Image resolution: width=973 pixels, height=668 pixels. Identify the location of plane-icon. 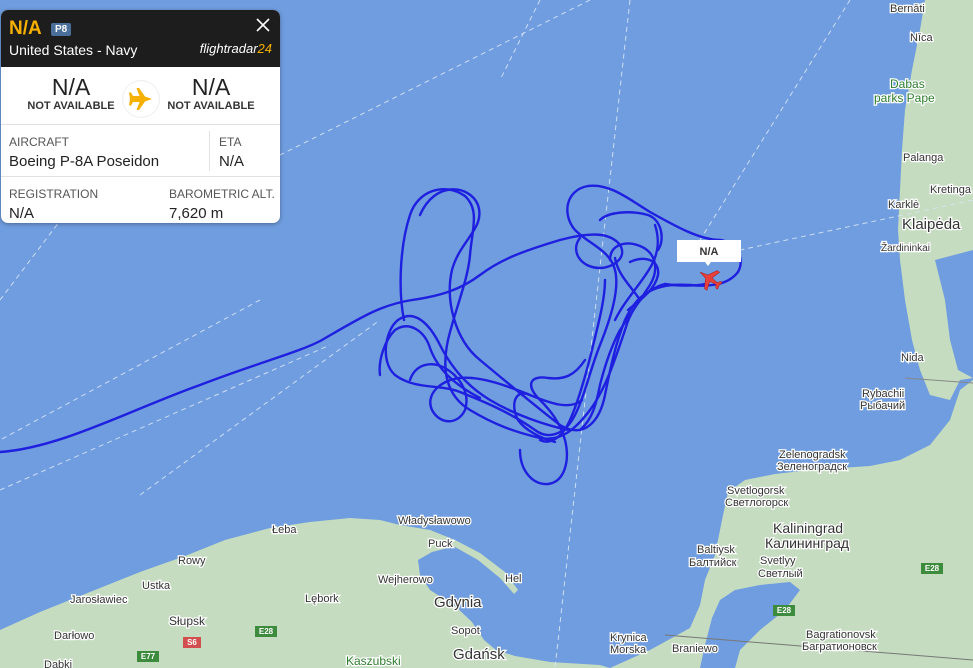
(141, 99).